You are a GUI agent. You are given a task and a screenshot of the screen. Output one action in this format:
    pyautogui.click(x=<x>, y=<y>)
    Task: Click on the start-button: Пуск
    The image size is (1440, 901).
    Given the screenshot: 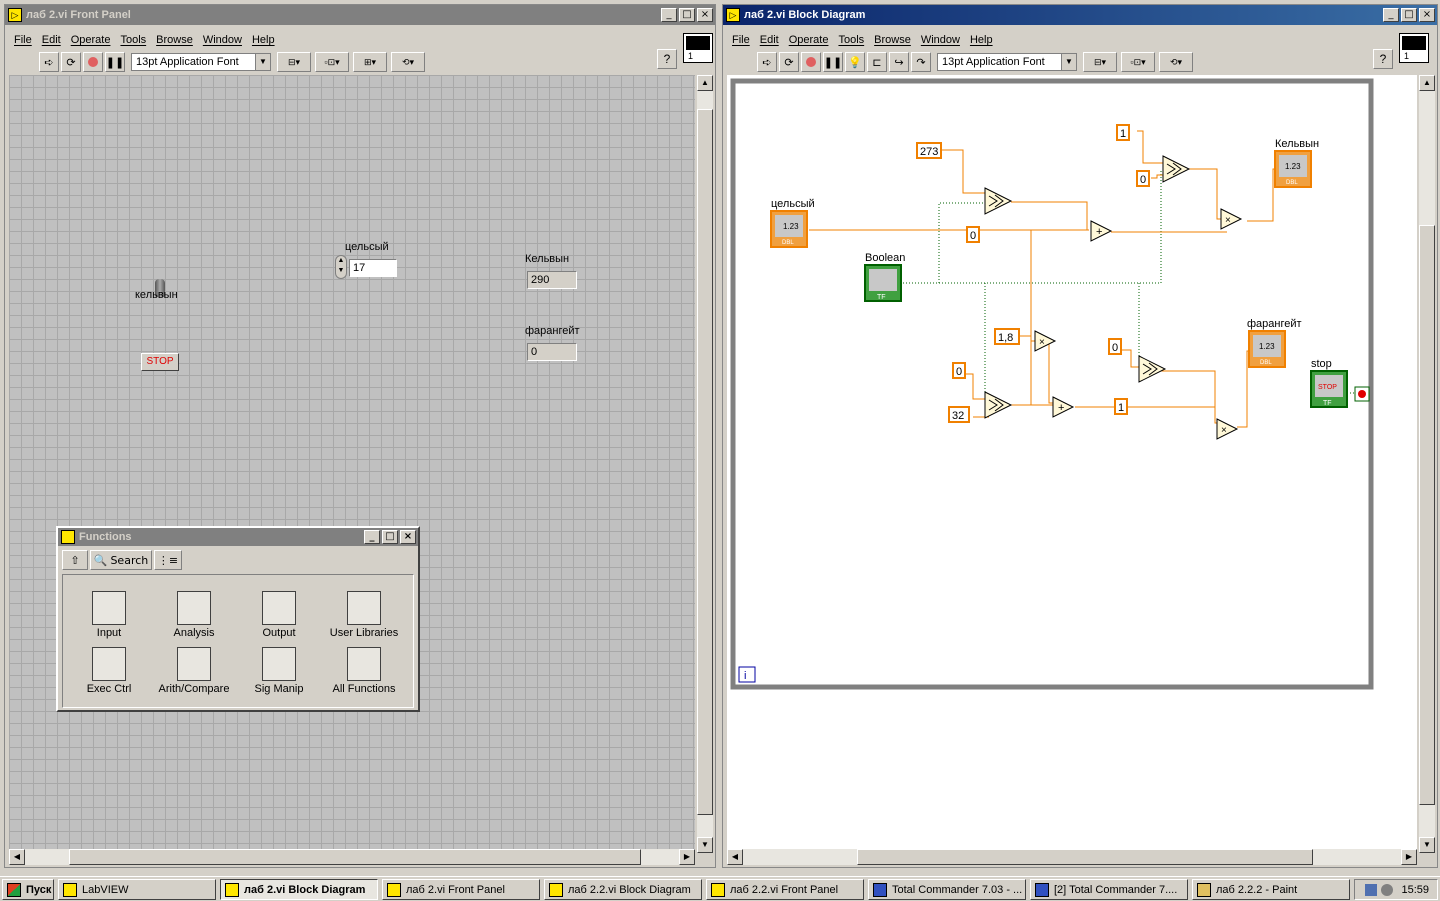 What is the action you would take?
    pyautogui.click(x=28, y=889)
    